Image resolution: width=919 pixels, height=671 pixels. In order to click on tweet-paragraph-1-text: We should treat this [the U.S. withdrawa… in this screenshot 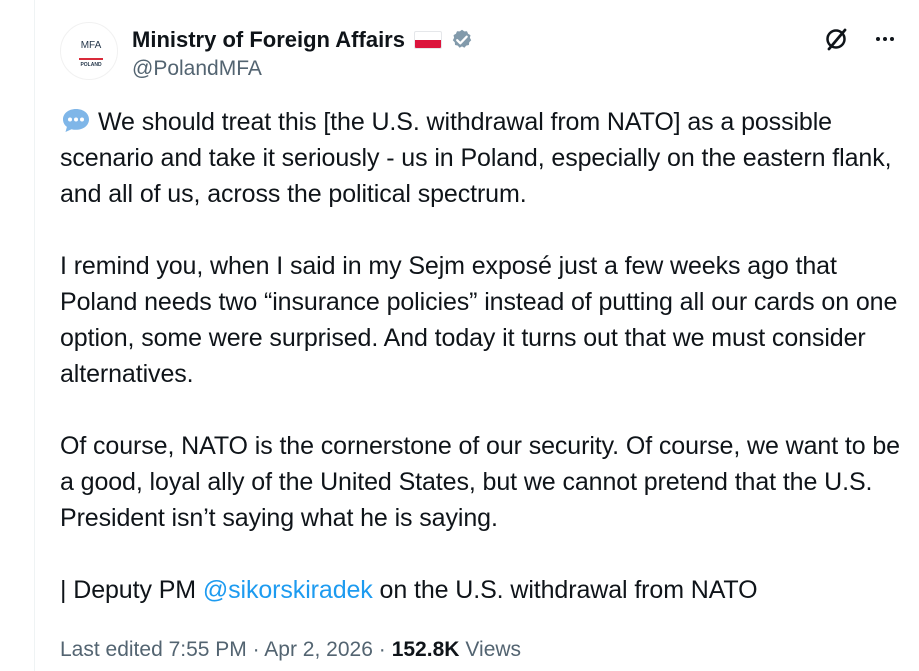, I will do `click(476, 158)`.